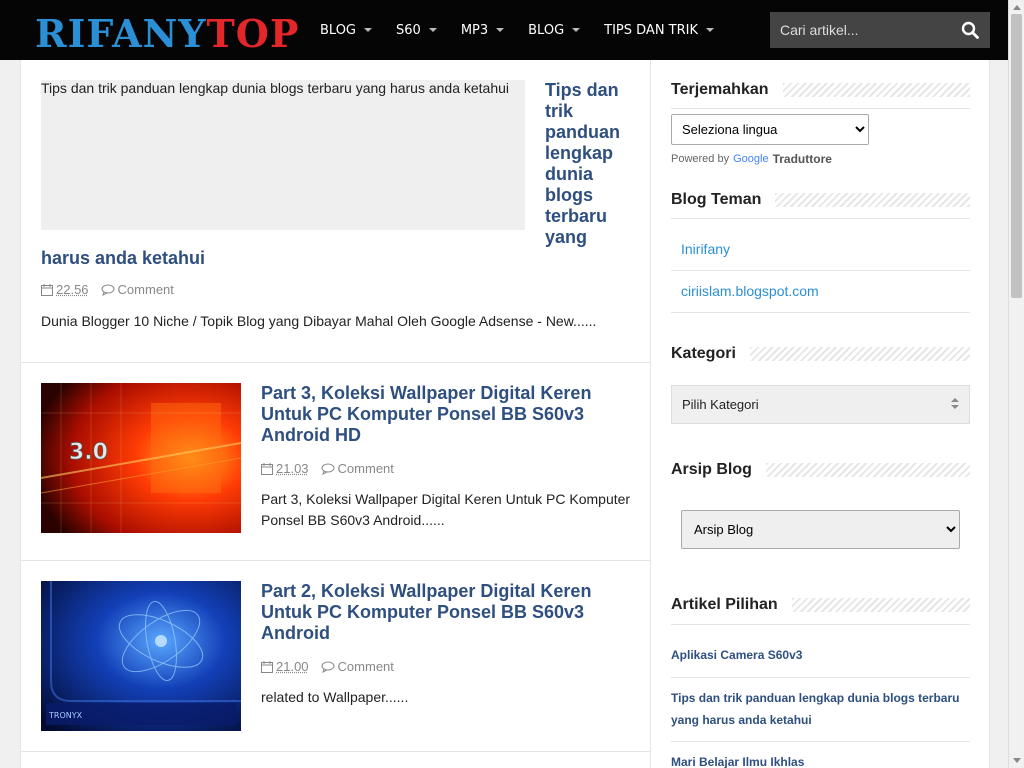 This screenshot has height=768, width=1024. I want to click on post-meta: 22.56 Comment, so click(107, 289).